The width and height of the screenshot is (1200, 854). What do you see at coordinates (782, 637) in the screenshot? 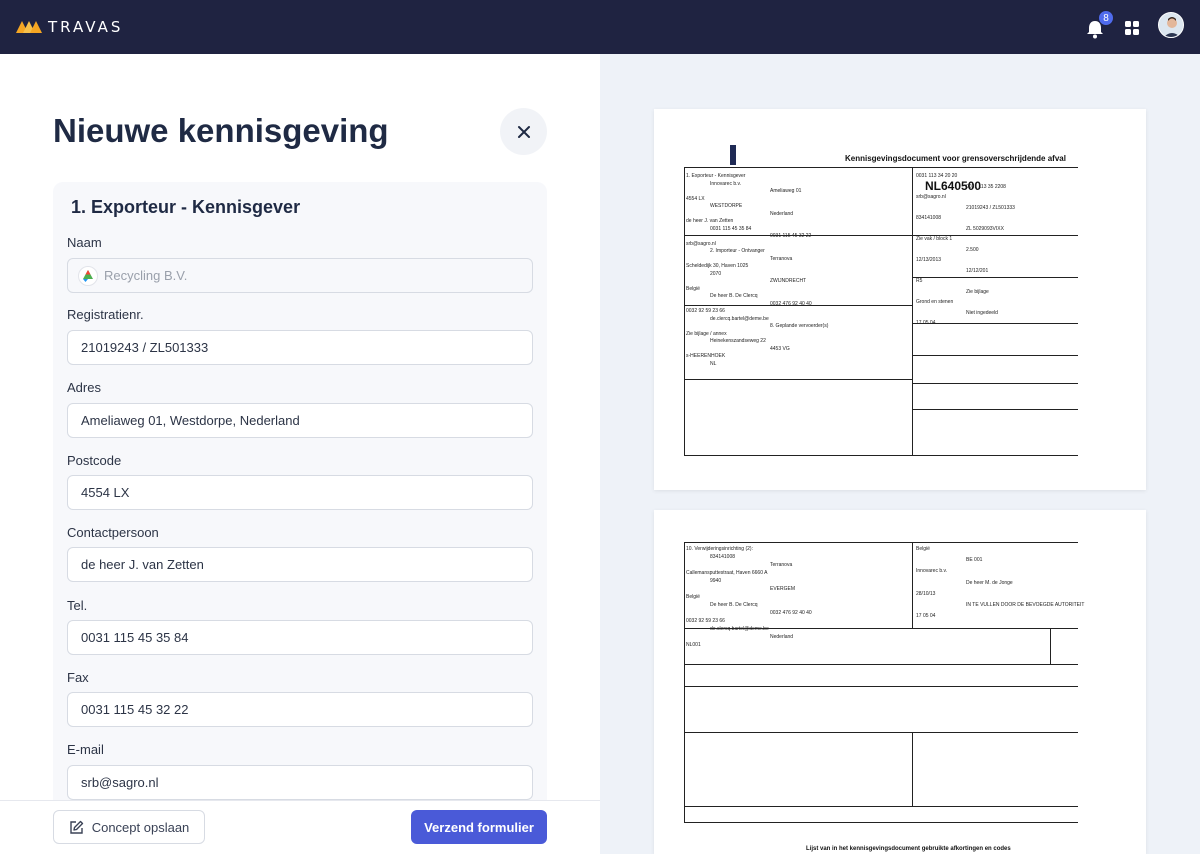
I see `document-text-line: Nederland` at bounding box center [782, 637].